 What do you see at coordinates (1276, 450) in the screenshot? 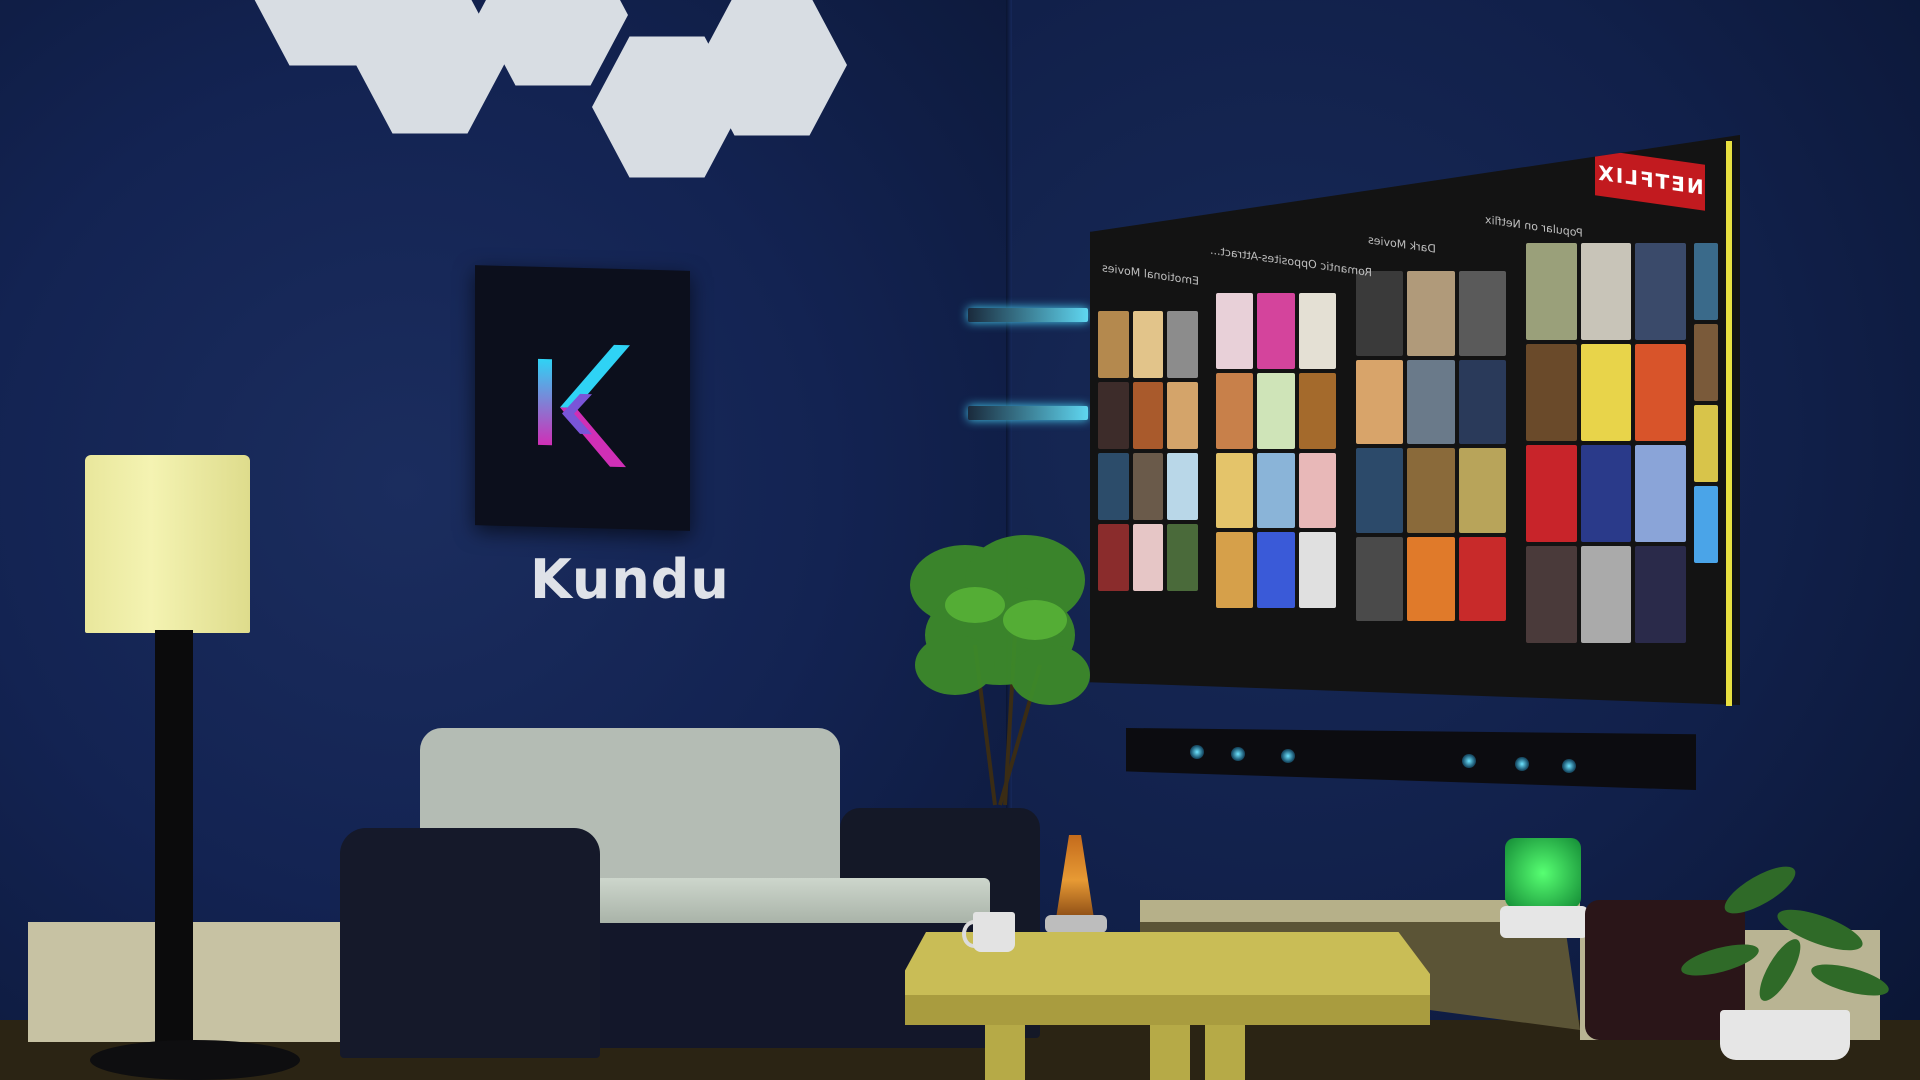
I see `poster-group-romantic` at bounding box center [1276, 450].